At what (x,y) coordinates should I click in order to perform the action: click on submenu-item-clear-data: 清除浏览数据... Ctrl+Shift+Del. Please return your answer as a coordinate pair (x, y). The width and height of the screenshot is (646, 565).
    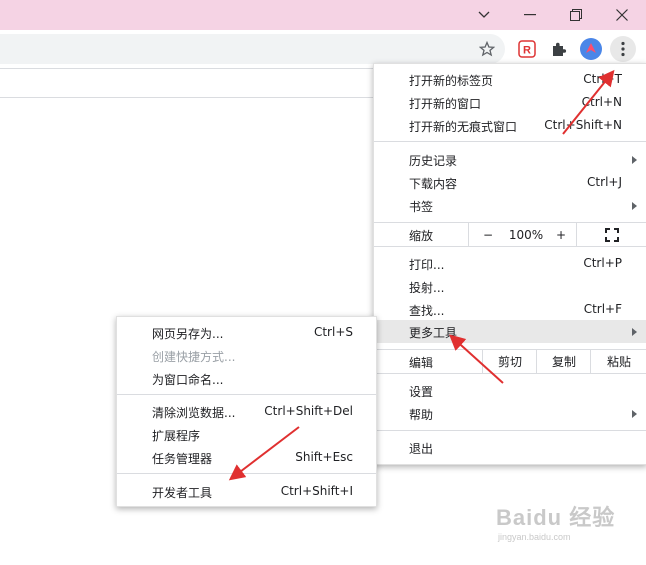
    Looking at the image, I should click on (246, 411).